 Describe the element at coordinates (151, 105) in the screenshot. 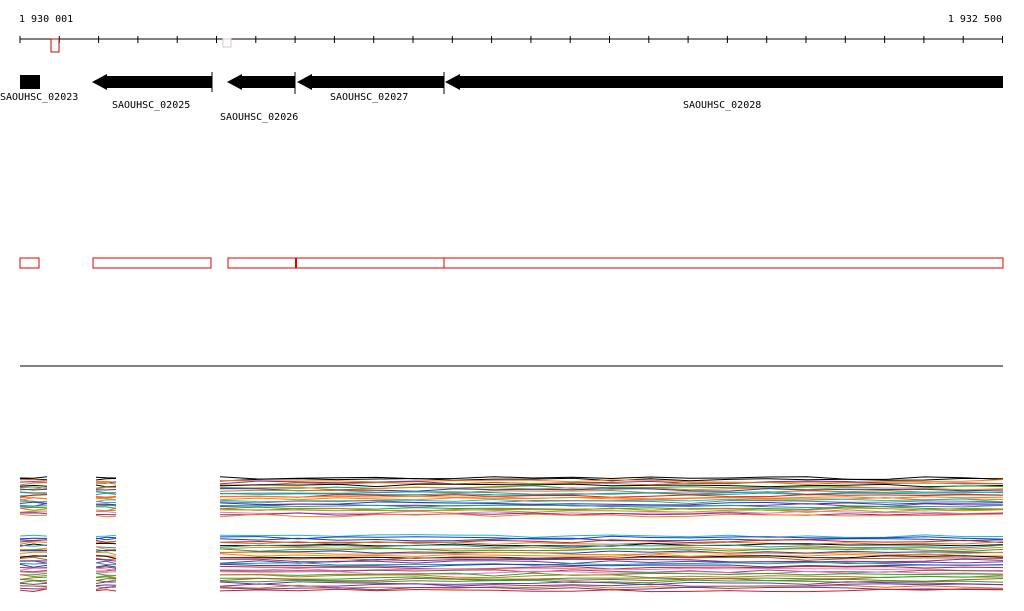

I see `gene-label-saouhsc-02025: SAOUHSC_02025` at that location.